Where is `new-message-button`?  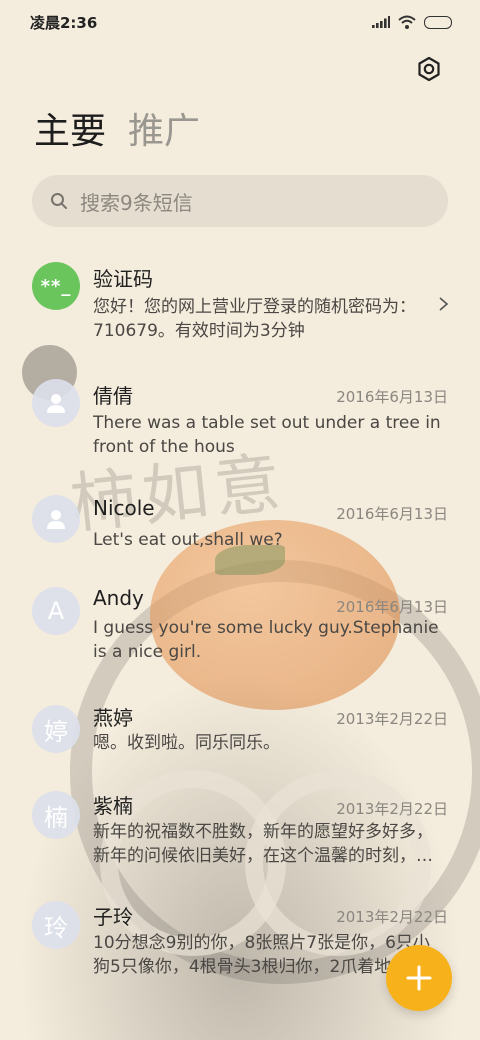 new-message-button is located at coordinates (419, 978).